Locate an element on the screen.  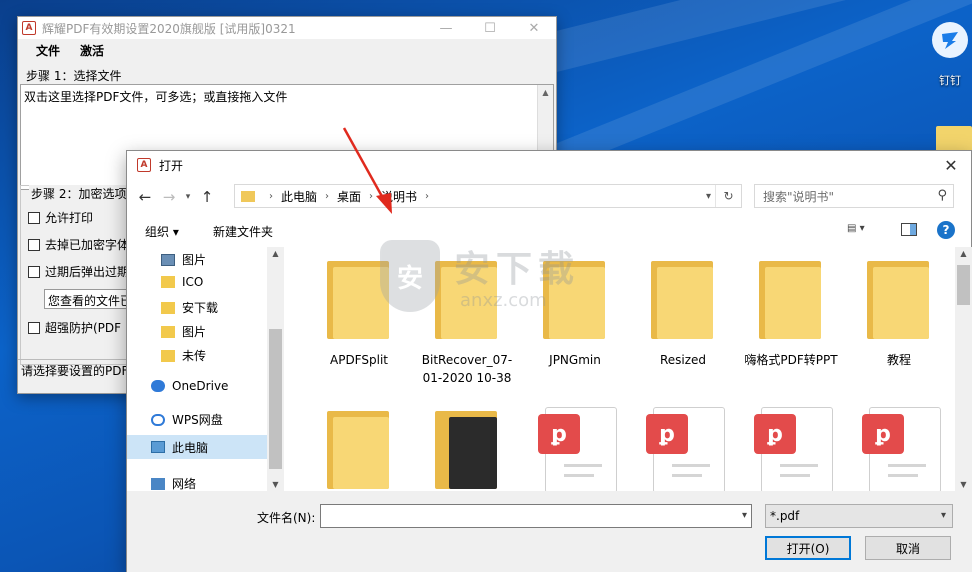
nav-item-this-pc: 此电脑 is located at coordinates (197, 447).